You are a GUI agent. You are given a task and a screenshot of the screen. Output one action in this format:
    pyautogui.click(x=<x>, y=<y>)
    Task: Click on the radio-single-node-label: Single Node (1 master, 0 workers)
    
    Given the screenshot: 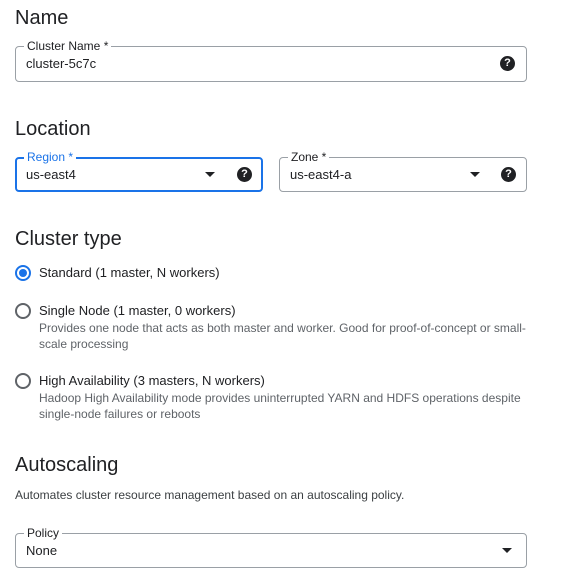 What is the action you would take?
    pyautogui.click(x=137, y=311)
    